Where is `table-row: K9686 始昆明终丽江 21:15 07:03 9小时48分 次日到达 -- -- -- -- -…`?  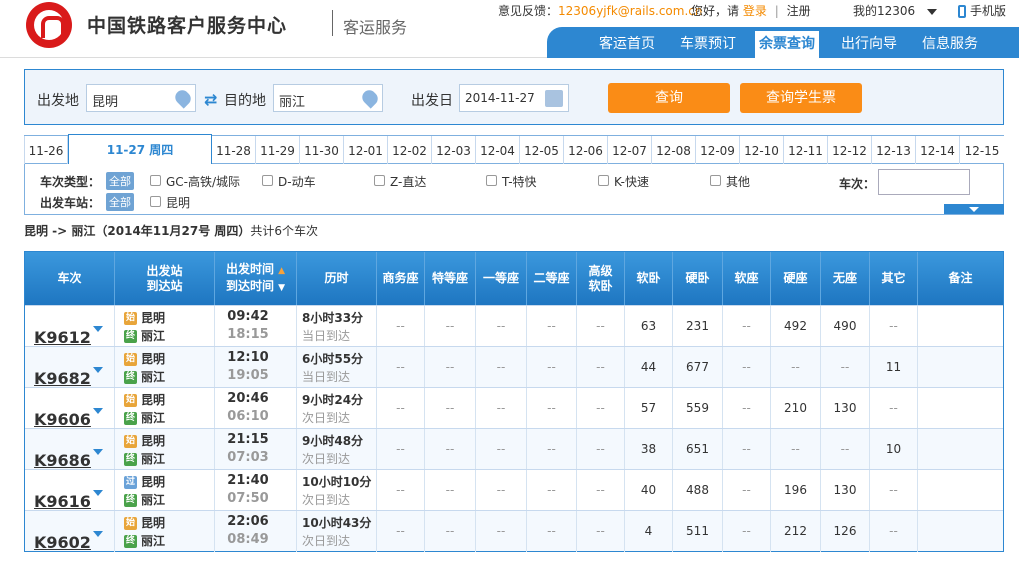 table-row: K9686 始昆明终丽江 21:15 07:03 9小时48分 次日到达 -- -- -- -- -… is located at coordinates (514, 449).